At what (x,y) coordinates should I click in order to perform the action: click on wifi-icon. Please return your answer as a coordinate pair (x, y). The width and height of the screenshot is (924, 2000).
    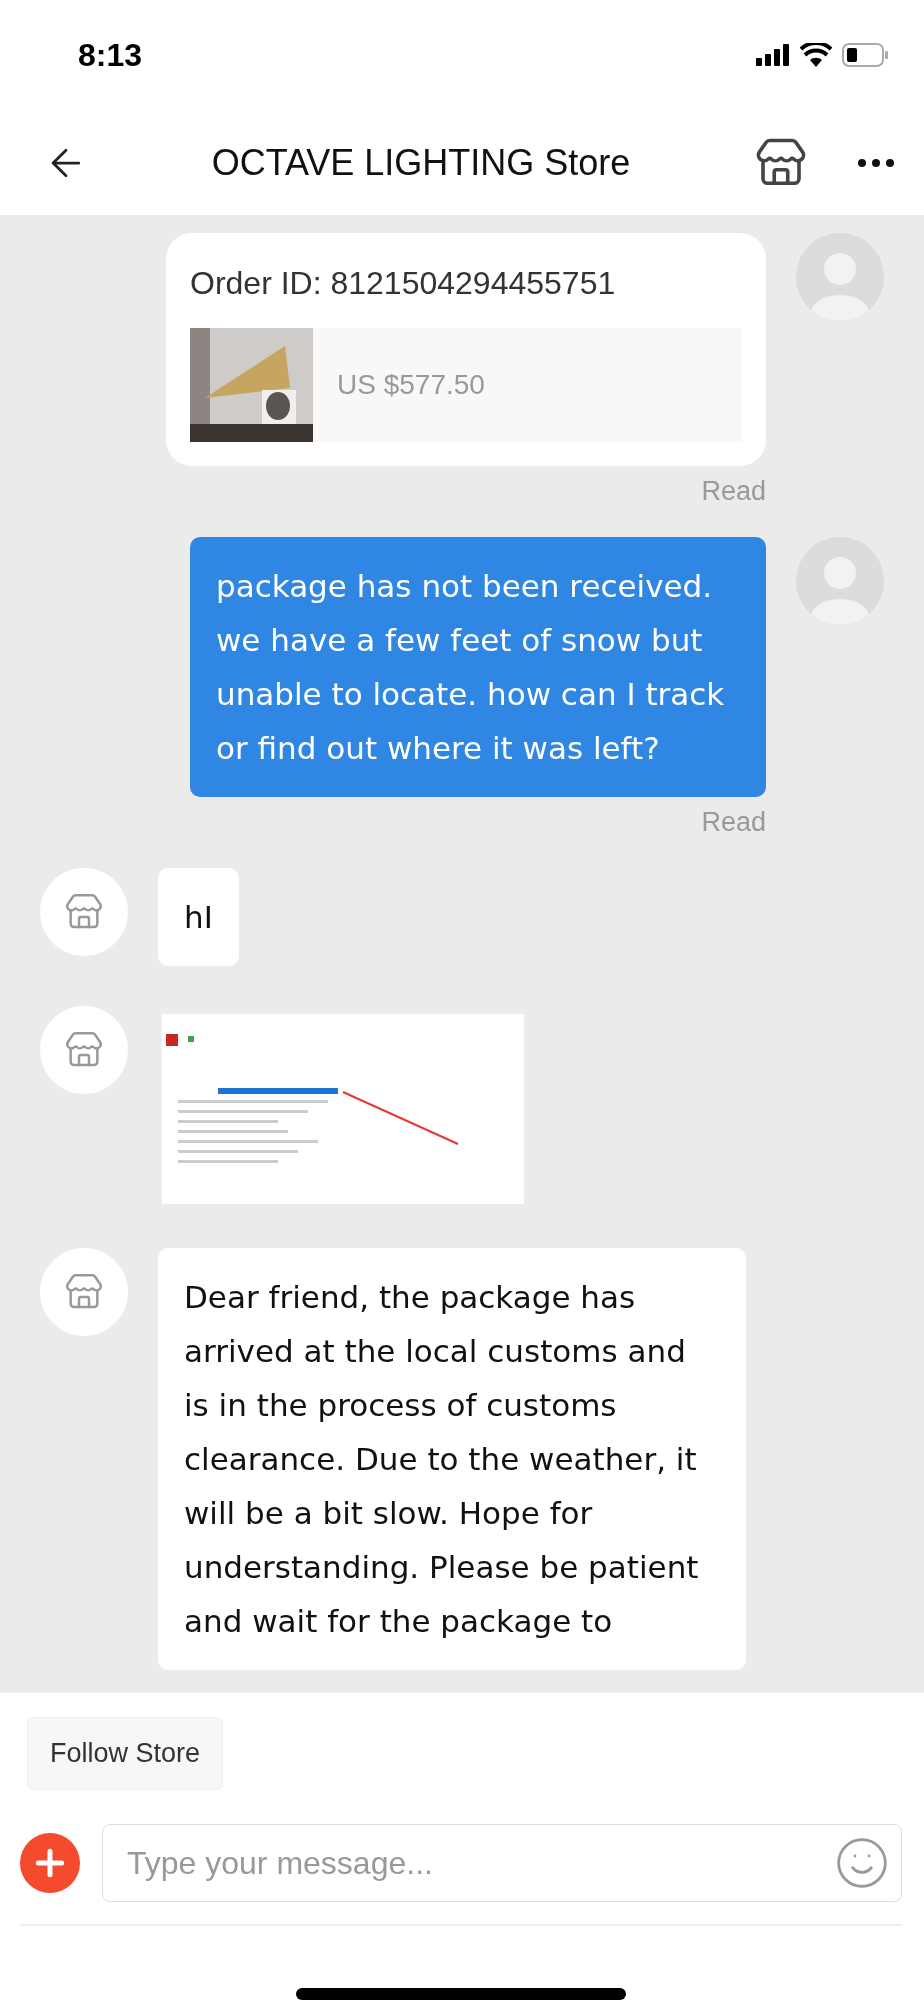
    Looking at the image, I should click on (816, 55).